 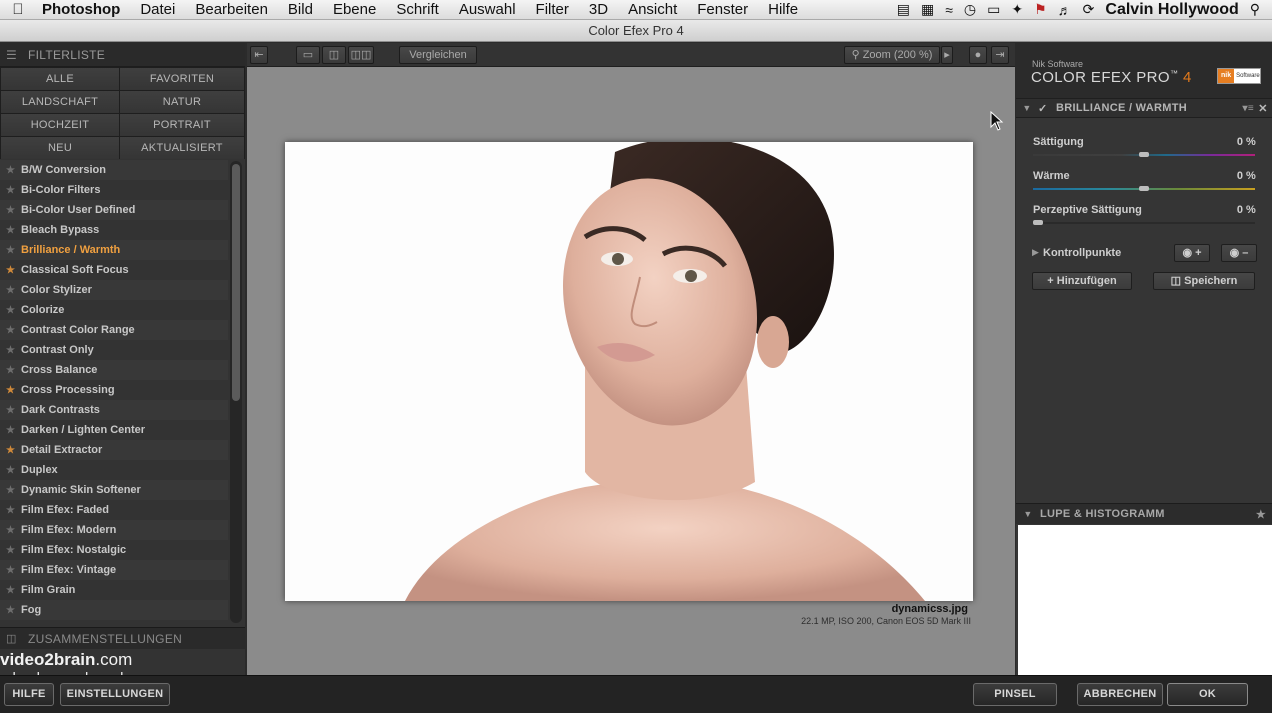 What do you see at coordinates (1144, 108) in the screenshot?
I see `filter-section-header: ▼ ✓ BRILLIANCE / WARMTH ▾≡ ✕` at bounding box center [1144, 108].